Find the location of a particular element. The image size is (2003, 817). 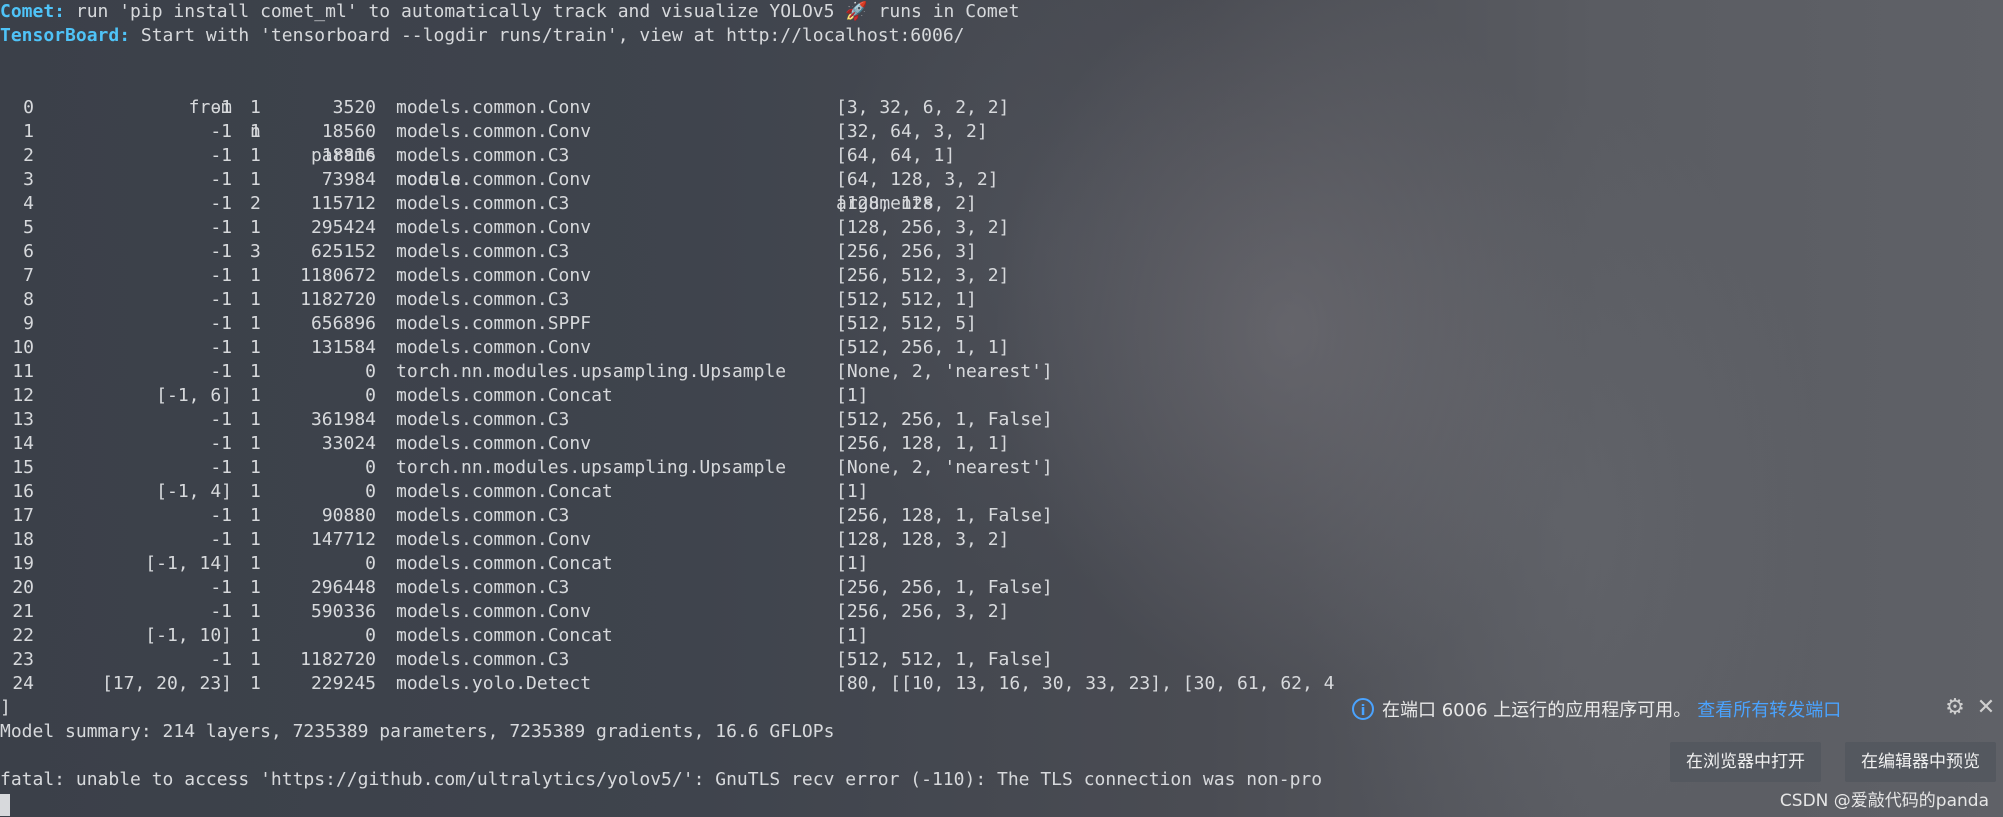

row-index: 13 is located at coordinates (23, 419).